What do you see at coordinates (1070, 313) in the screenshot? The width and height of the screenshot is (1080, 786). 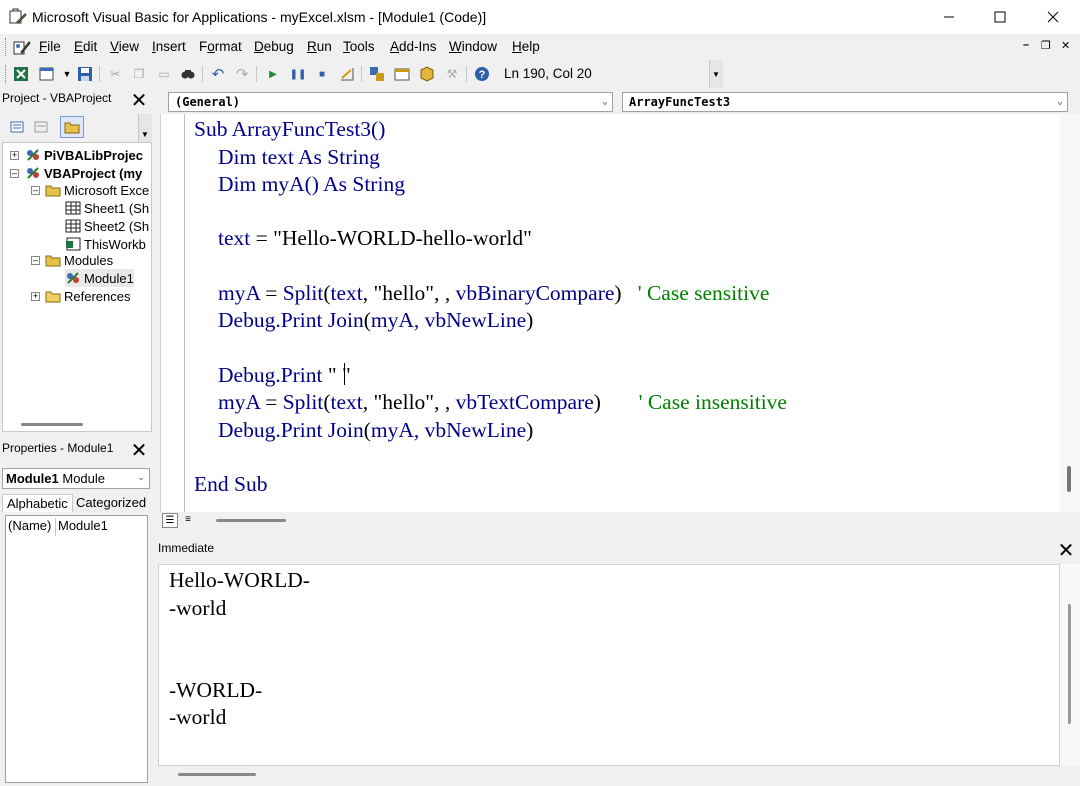 I see `code-vscrollbar` at bounding box center [1070, 313].